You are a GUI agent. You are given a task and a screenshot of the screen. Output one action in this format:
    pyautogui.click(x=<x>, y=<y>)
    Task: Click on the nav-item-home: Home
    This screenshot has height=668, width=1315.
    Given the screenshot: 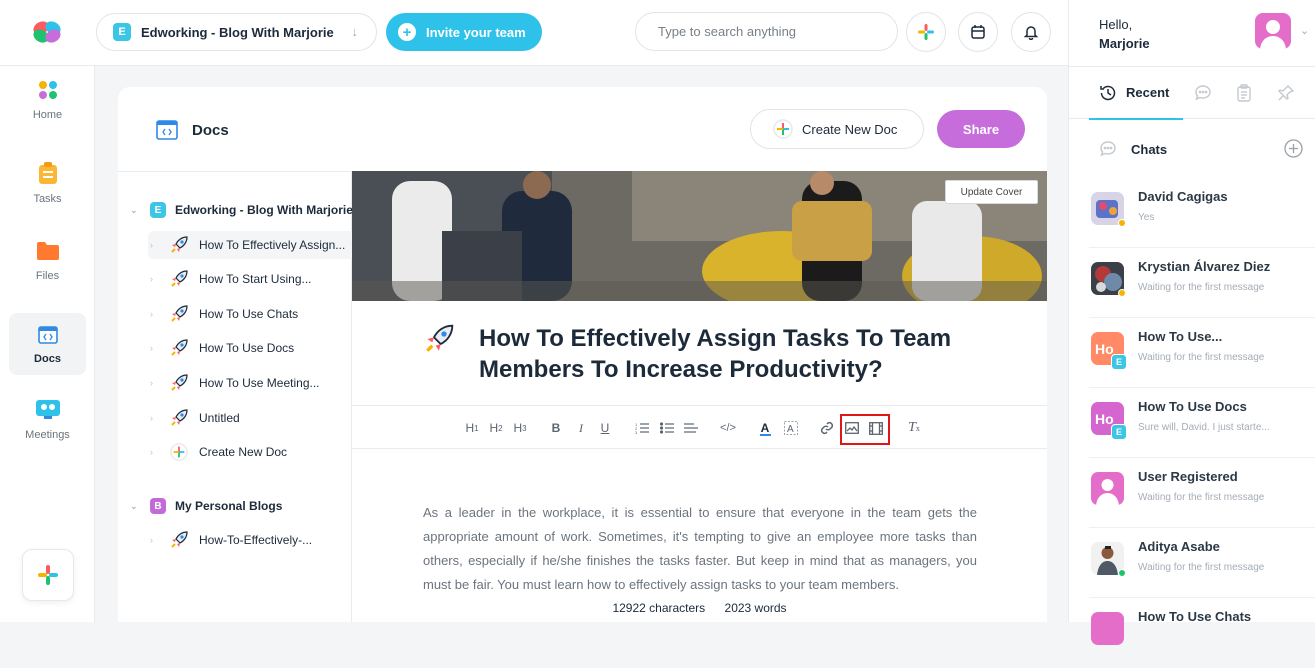 What is the action you would take?
    pyautogui.click(x=47, y=98)
    